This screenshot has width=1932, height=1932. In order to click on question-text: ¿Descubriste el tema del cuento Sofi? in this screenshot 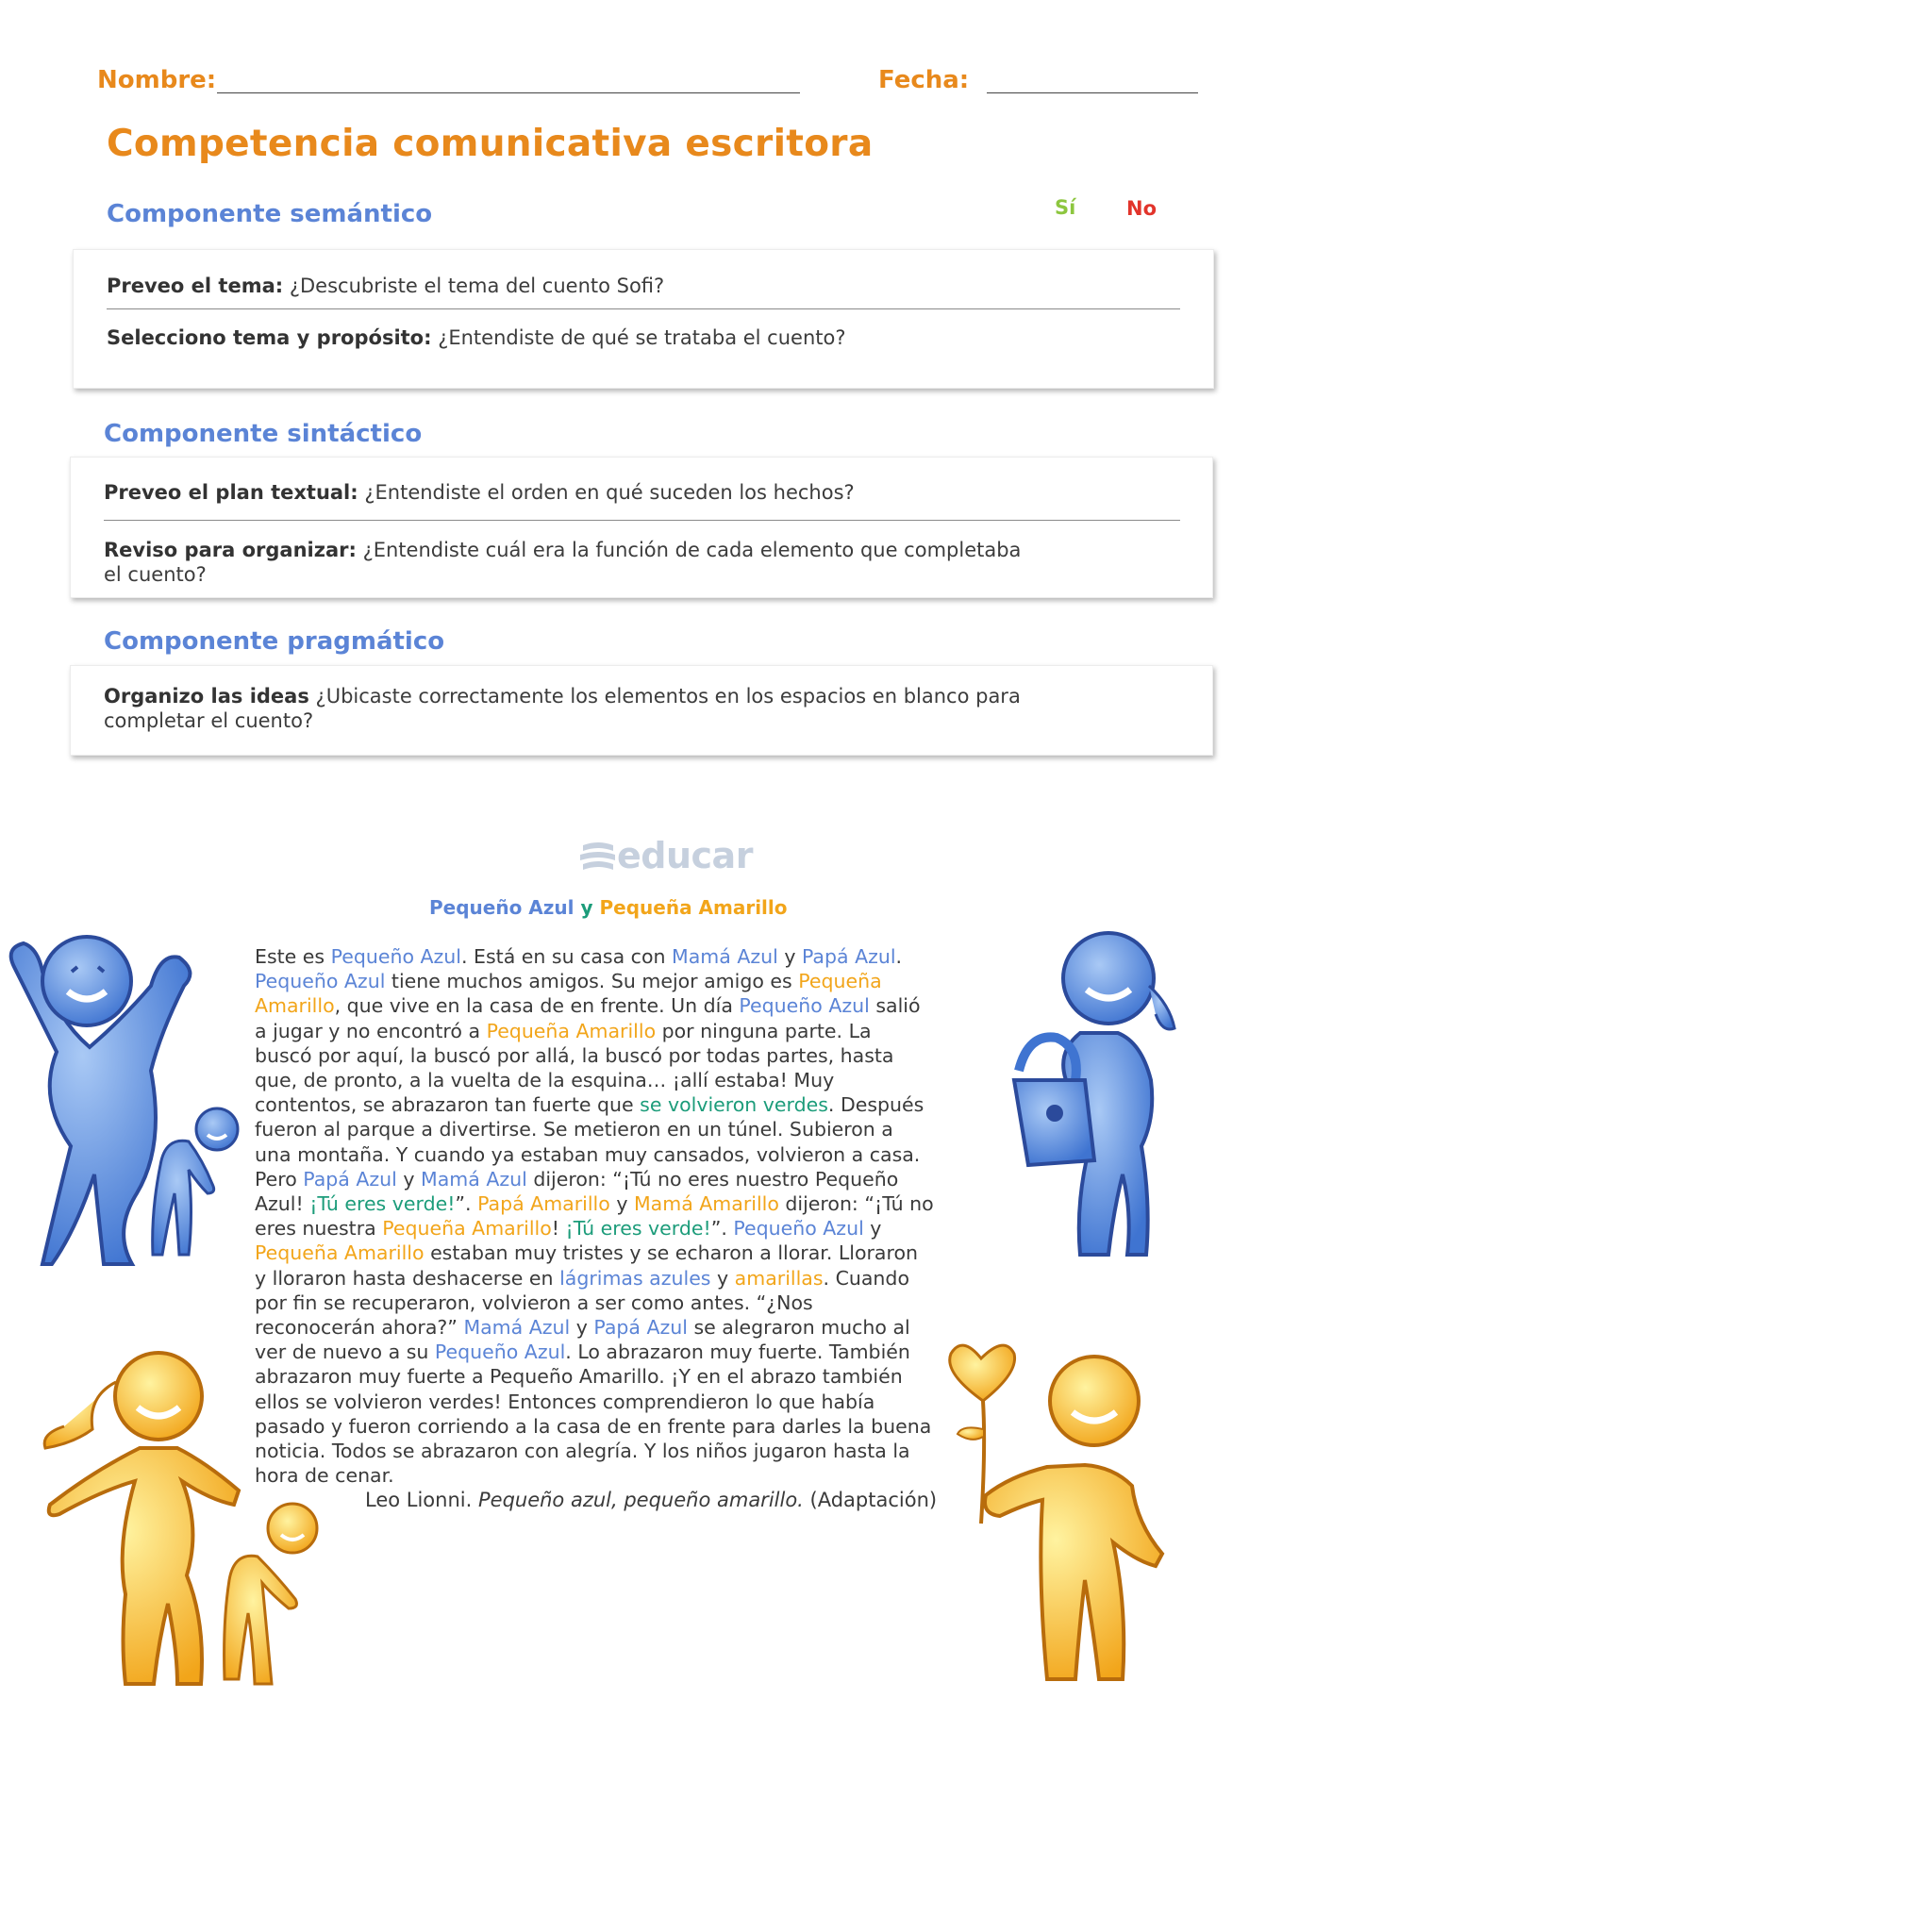, I will do `click(477, 286)`.